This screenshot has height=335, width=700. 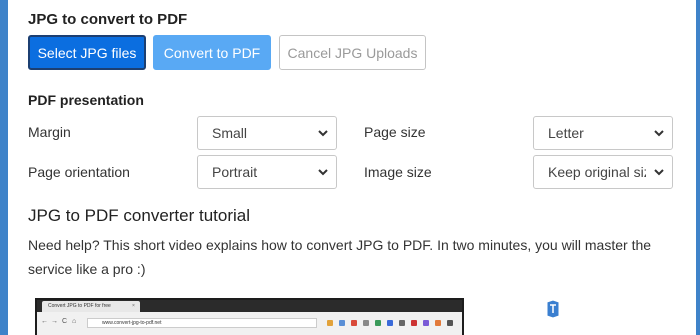 I want to click on forward-icon: →, so click(x=54, y=321).